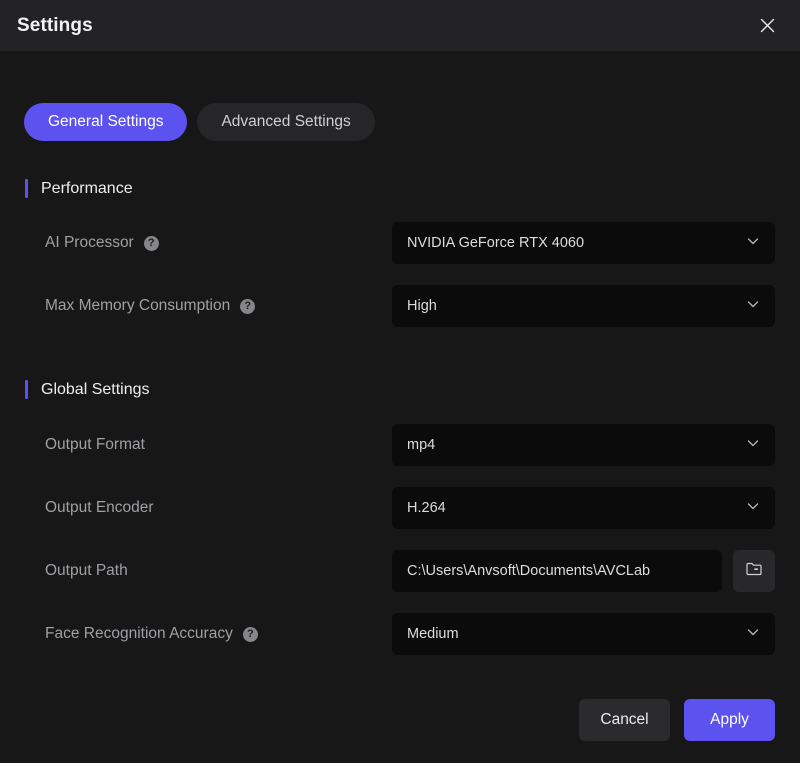  I want to click on row-max-memory-consumption-label: Max Memory Consumption, so click(138, 305).